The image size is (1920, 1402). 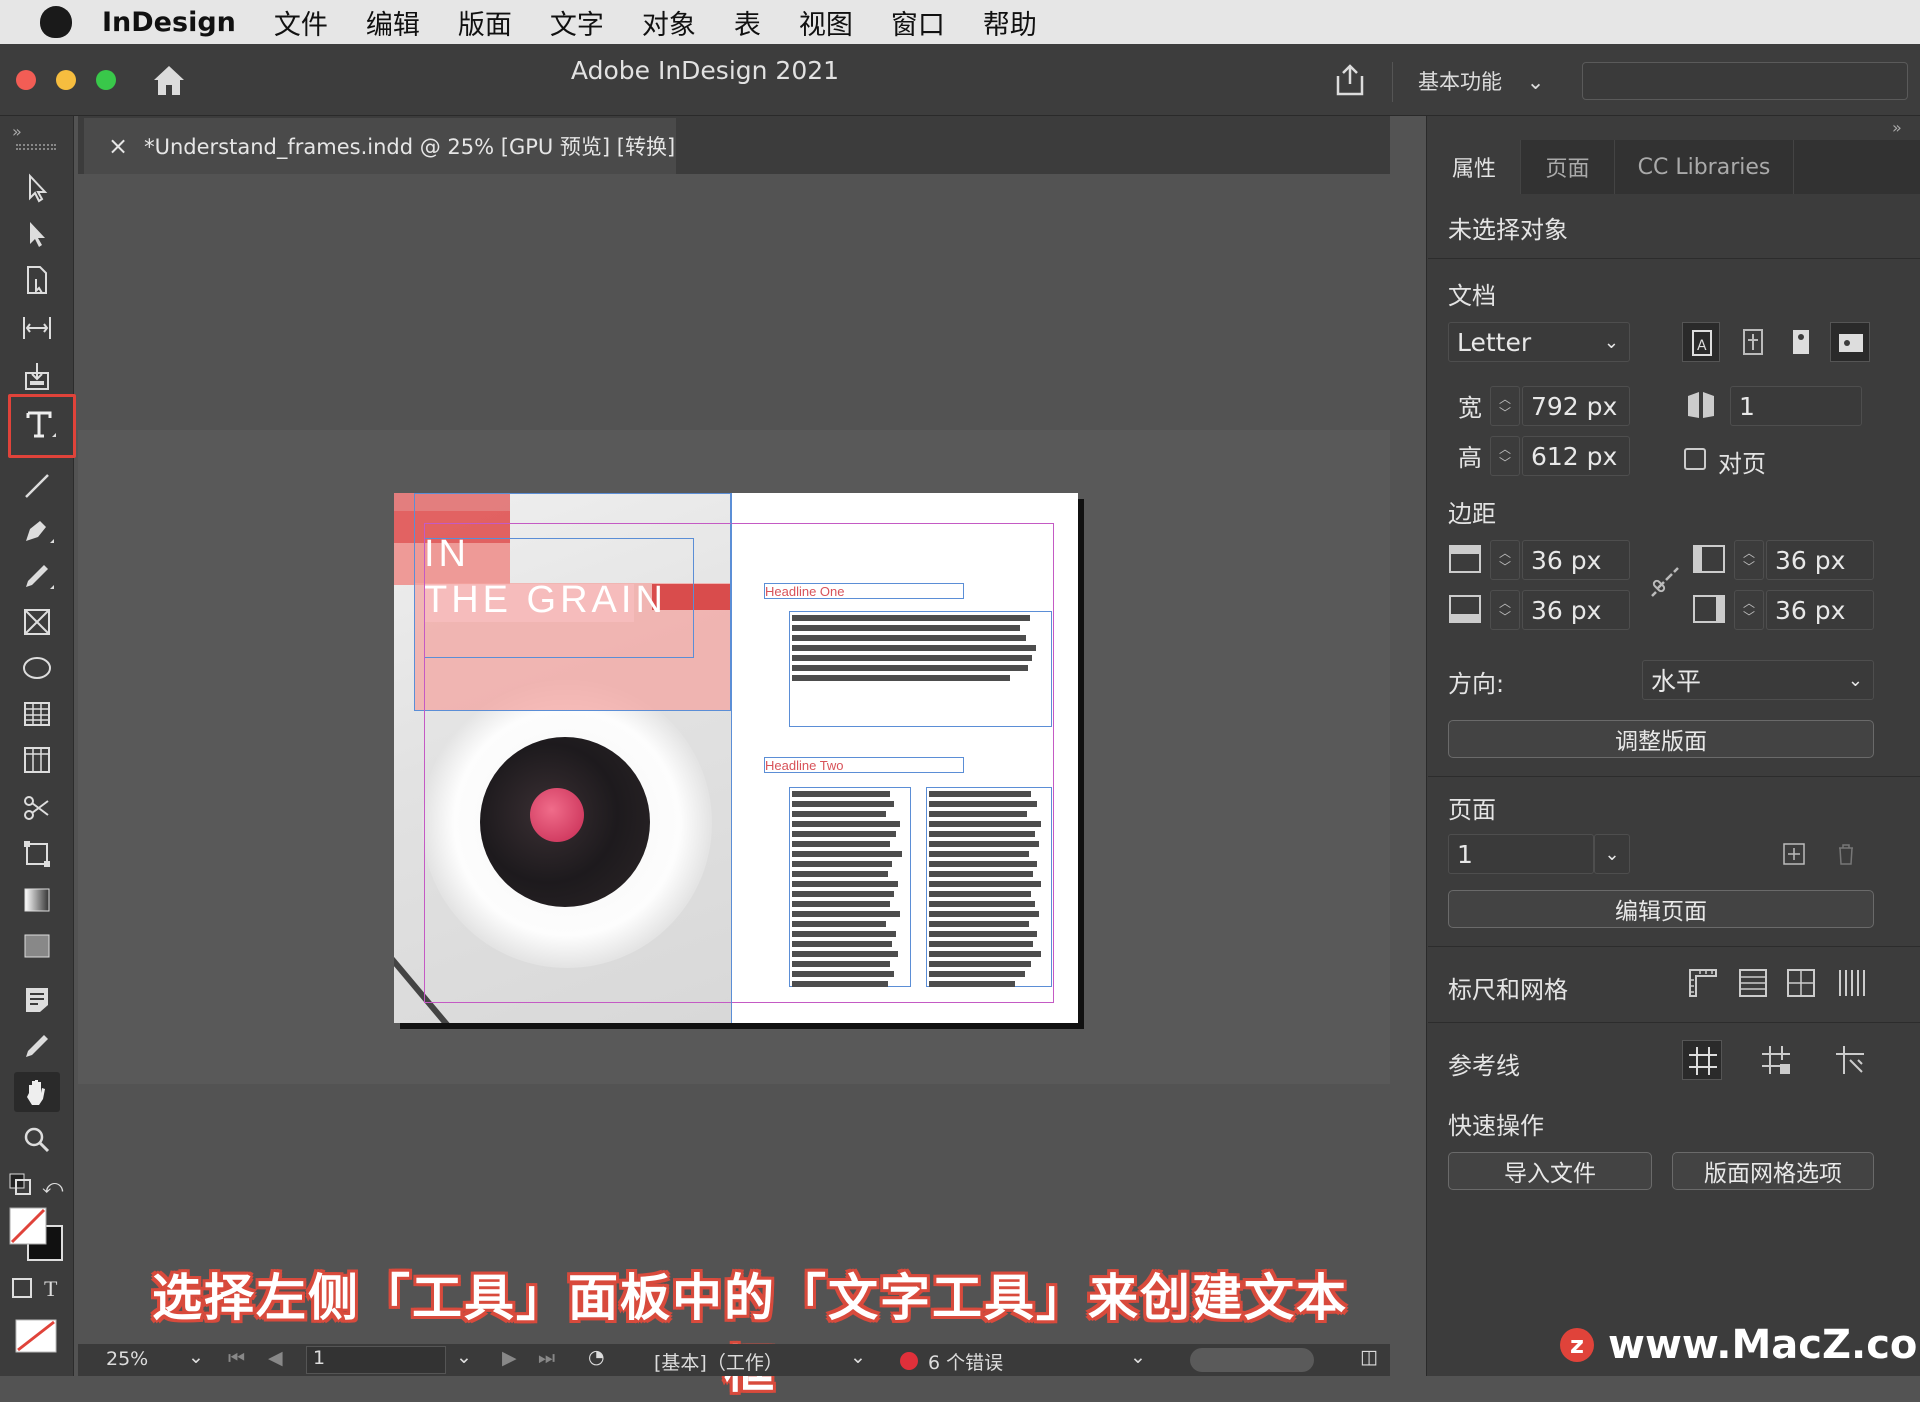 I want to click on layout-grid-options-button: 版面网格选项, so click(x=1773, y=1171).